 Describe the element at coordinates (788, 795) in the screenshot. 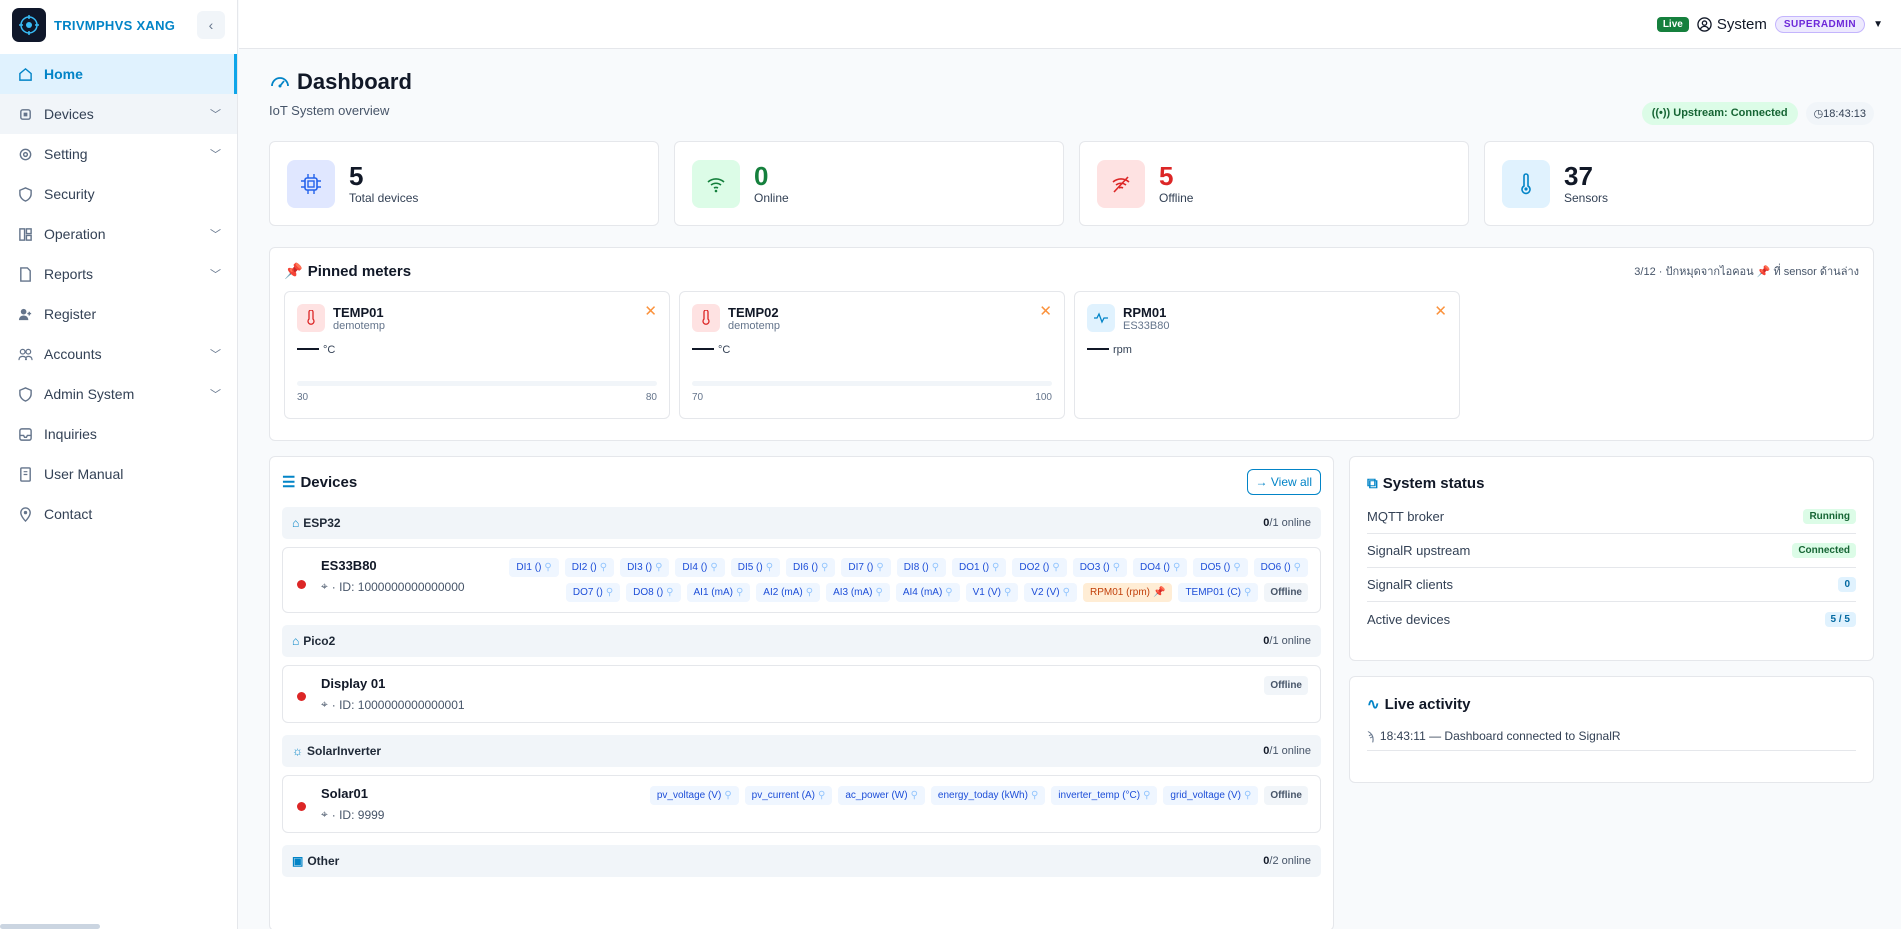

I see `sensor-tag: pv_current (A) ⚲` at that location.